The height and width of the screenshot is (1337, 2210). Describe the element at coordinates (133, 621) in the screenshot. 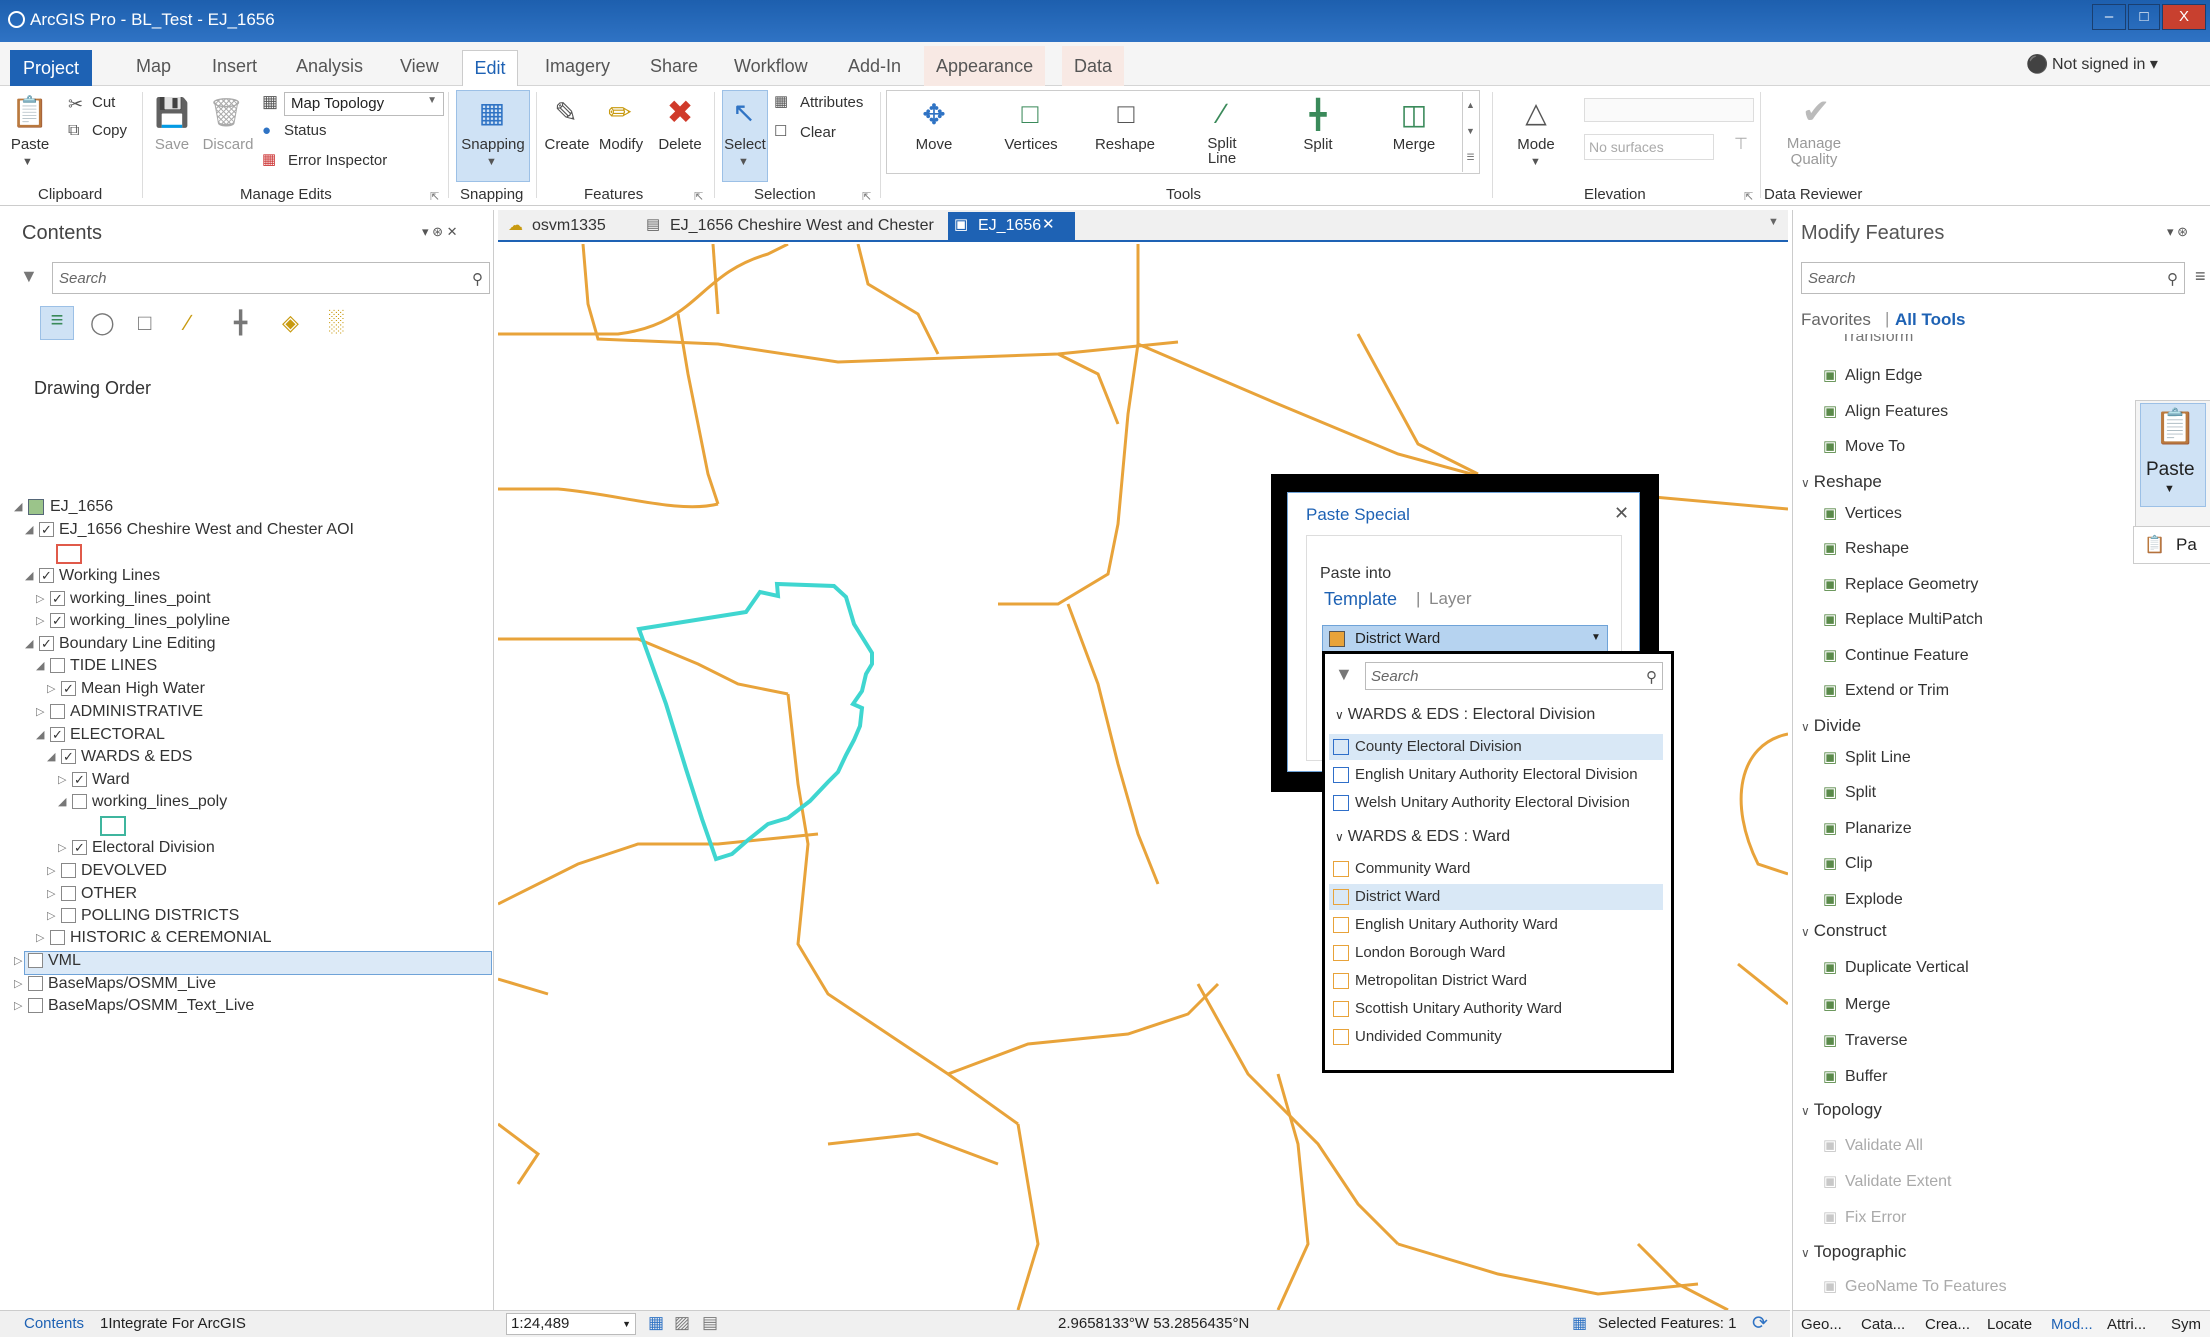

I see `layer-tree-item: ▷ ✓ working_lines_polyline` at that location.